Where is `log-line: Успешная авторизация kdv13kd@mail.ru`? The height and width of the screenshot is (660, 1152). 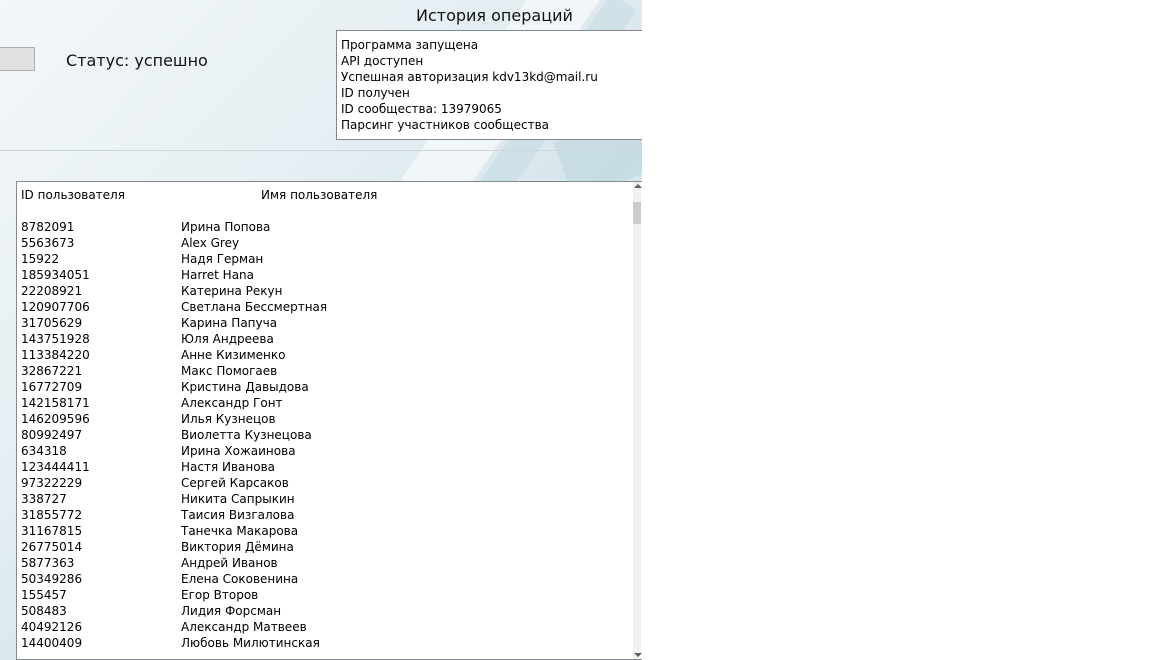
log-line: Успешная авторизация kdv13kd@mail.ru is located at coordinates (469, 77).